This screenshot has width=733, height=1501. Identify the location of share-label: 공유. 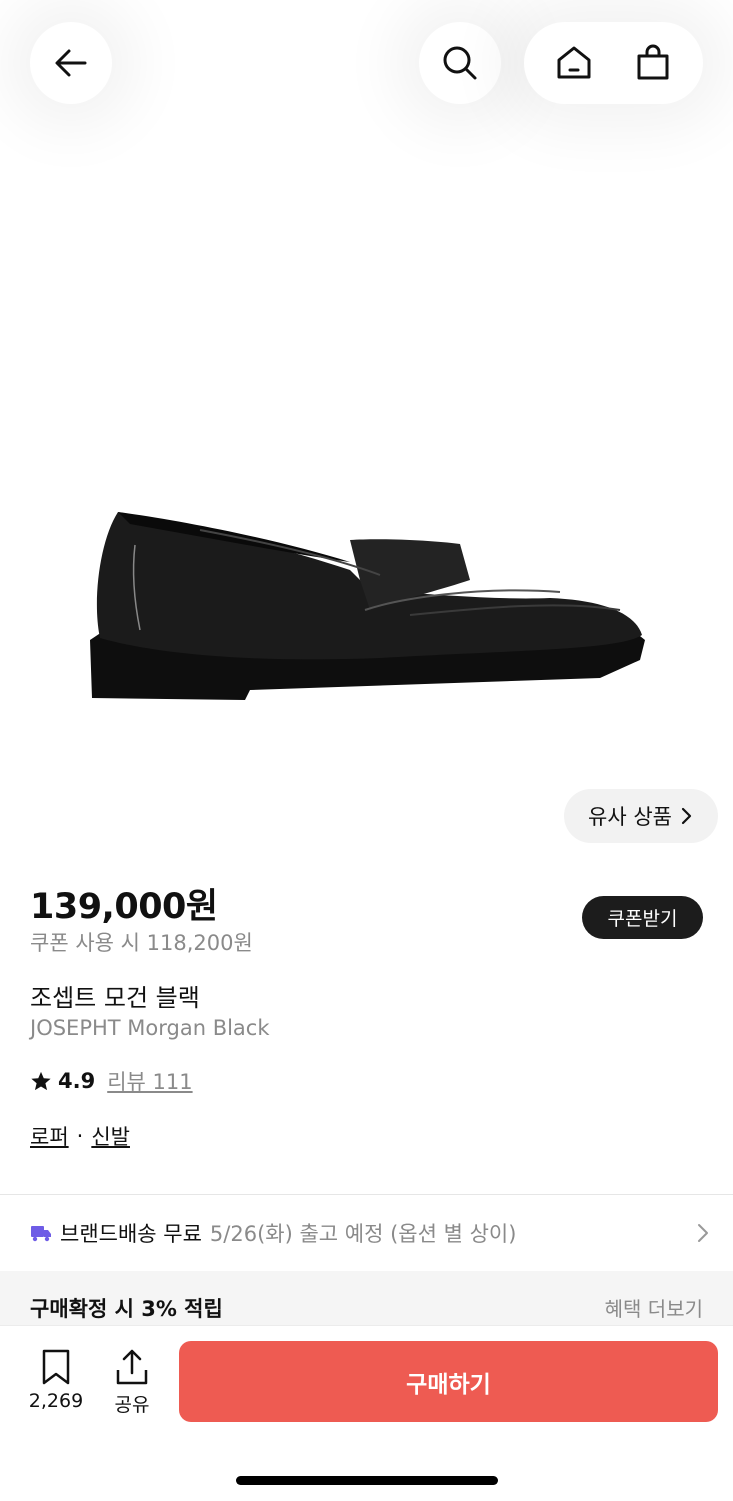
(132, 1405).